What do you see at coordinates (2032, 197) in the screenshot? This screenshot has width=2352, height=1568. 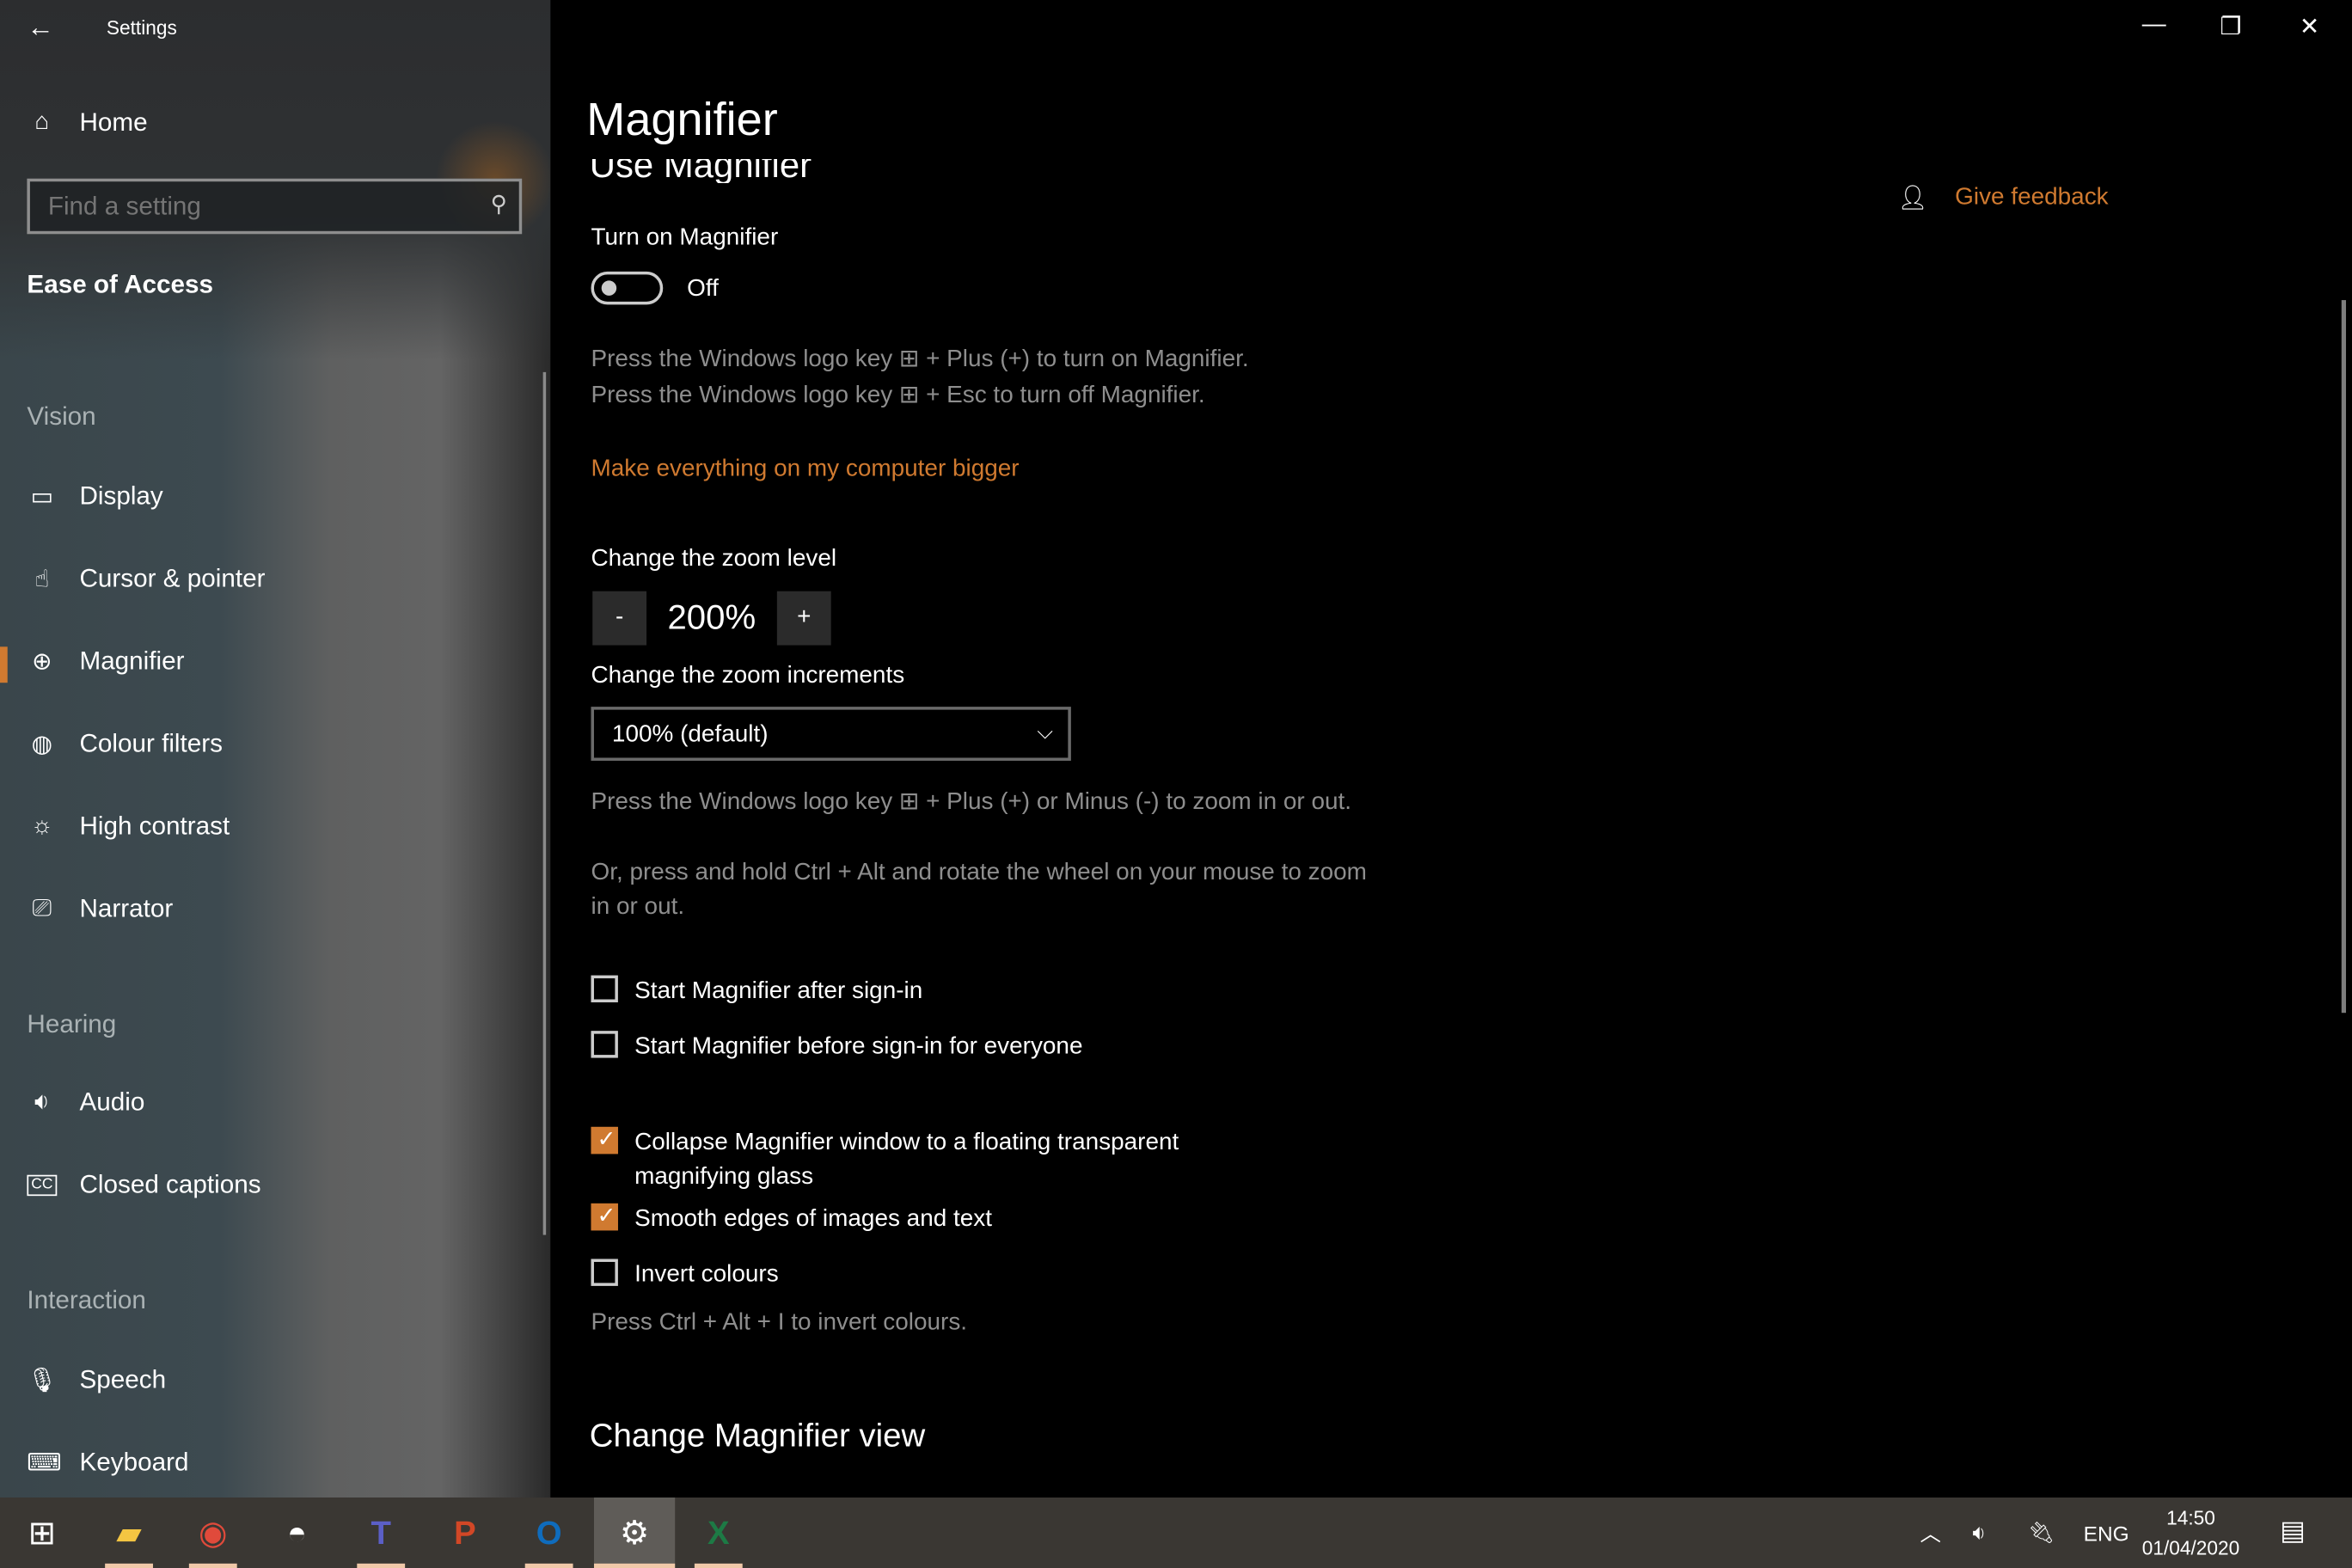 I see `give-feedback-label: Give feedback` at bounding box center [2032, 197].